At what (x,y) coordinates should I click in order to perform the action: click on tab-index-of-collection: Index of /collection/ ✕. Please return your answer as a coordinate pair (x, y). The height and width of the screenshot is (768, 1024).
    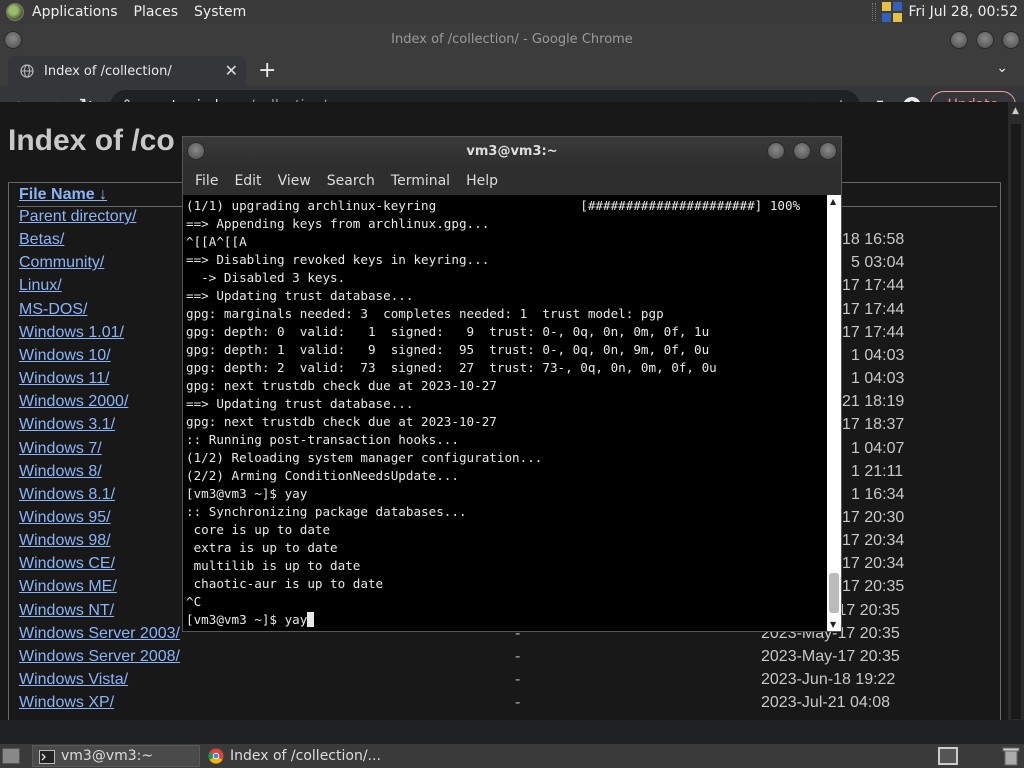
    Looking at the image, I should click on (127, 71).